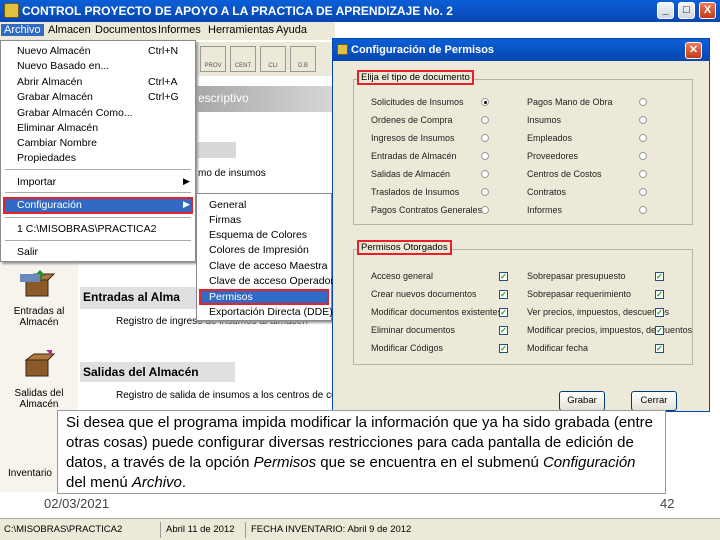 The image size is (720, 540). What do you see at coordinates (99, 482) in the screenshot?
I see `caption-text: del menú` at bounding box center [99, 482].